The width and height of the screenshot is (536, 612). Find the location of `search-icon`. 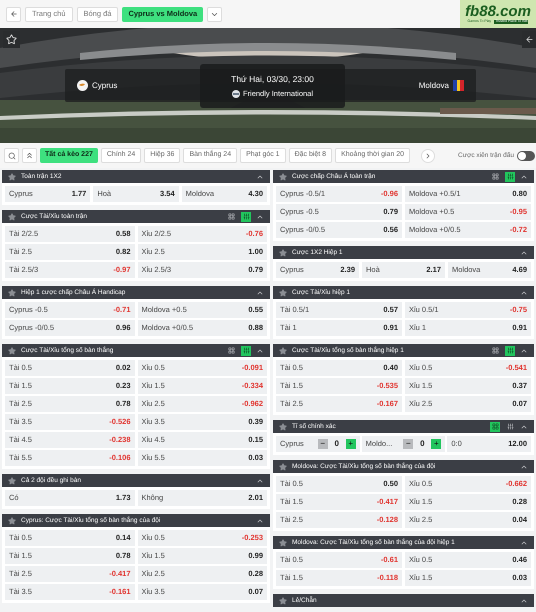

search-icon is located at coordinates (12, 156).